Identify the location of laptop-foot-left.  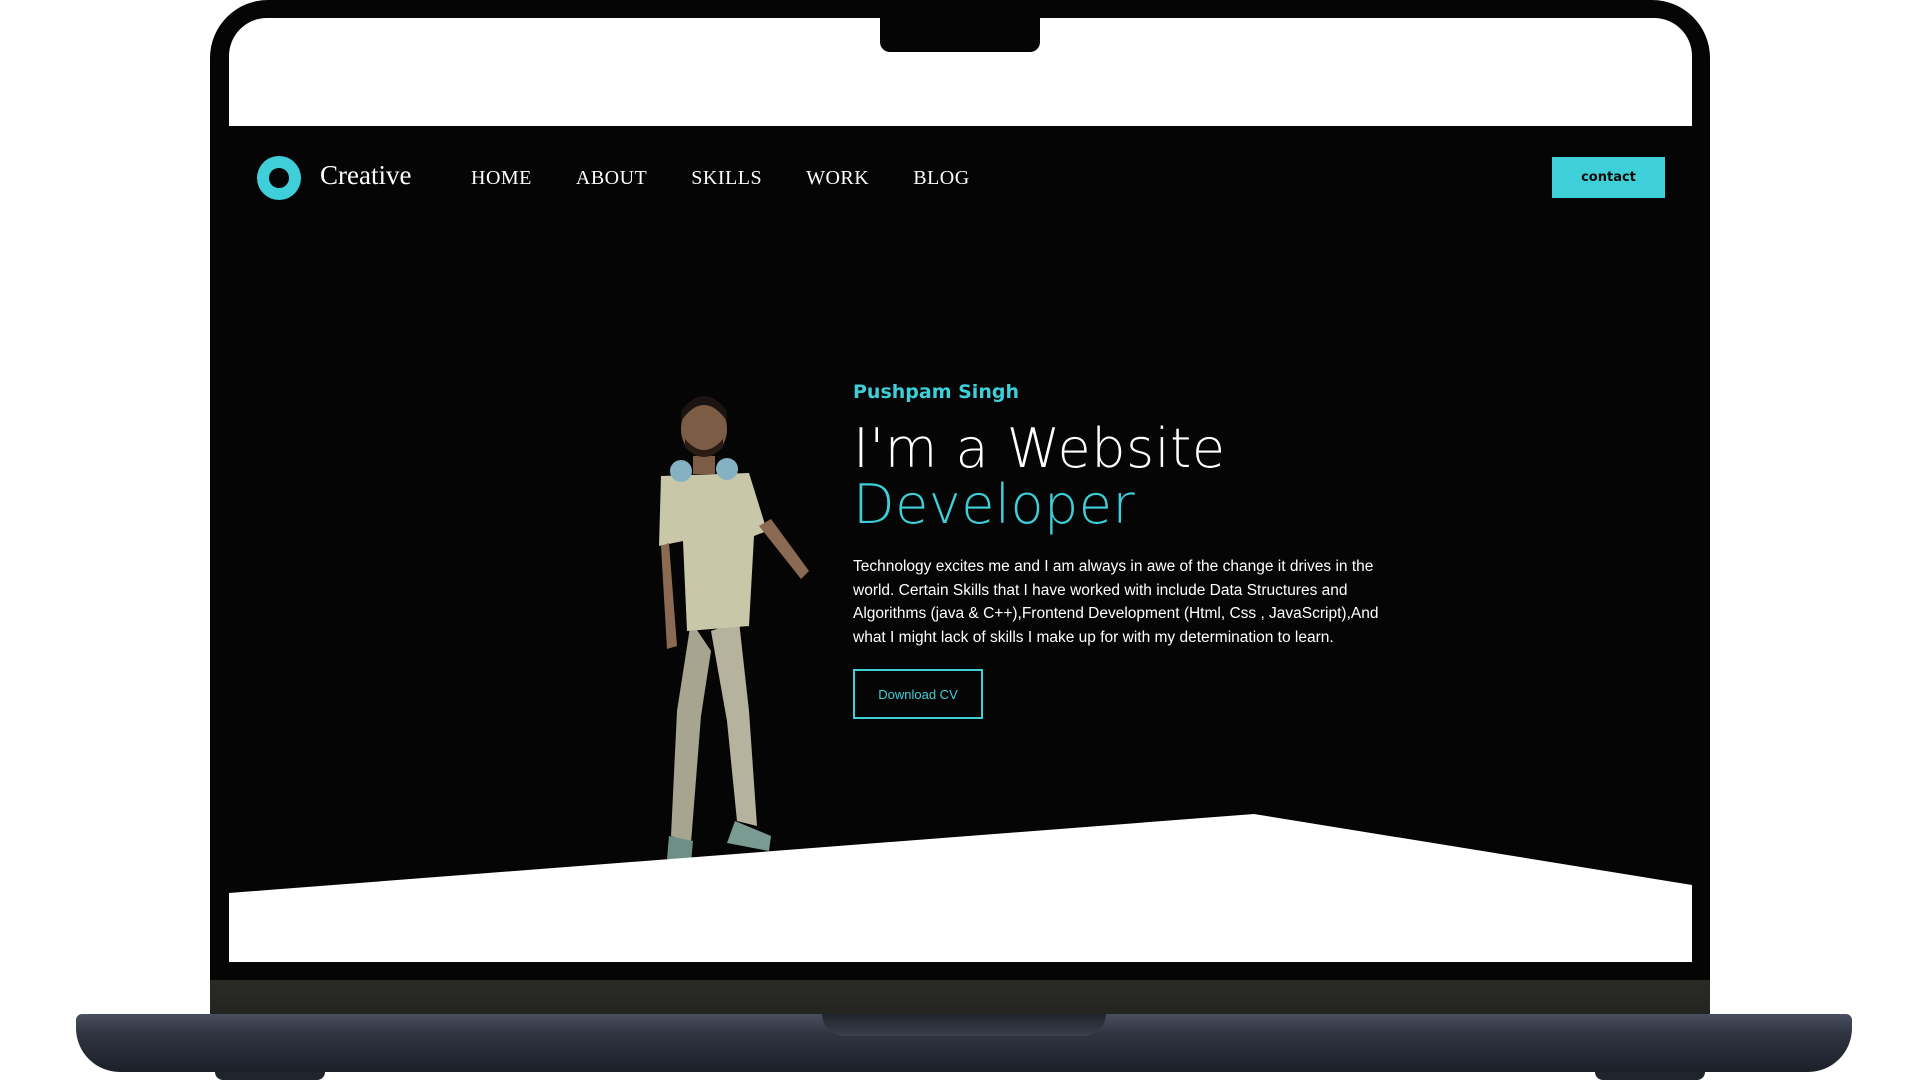
(270, 1076).